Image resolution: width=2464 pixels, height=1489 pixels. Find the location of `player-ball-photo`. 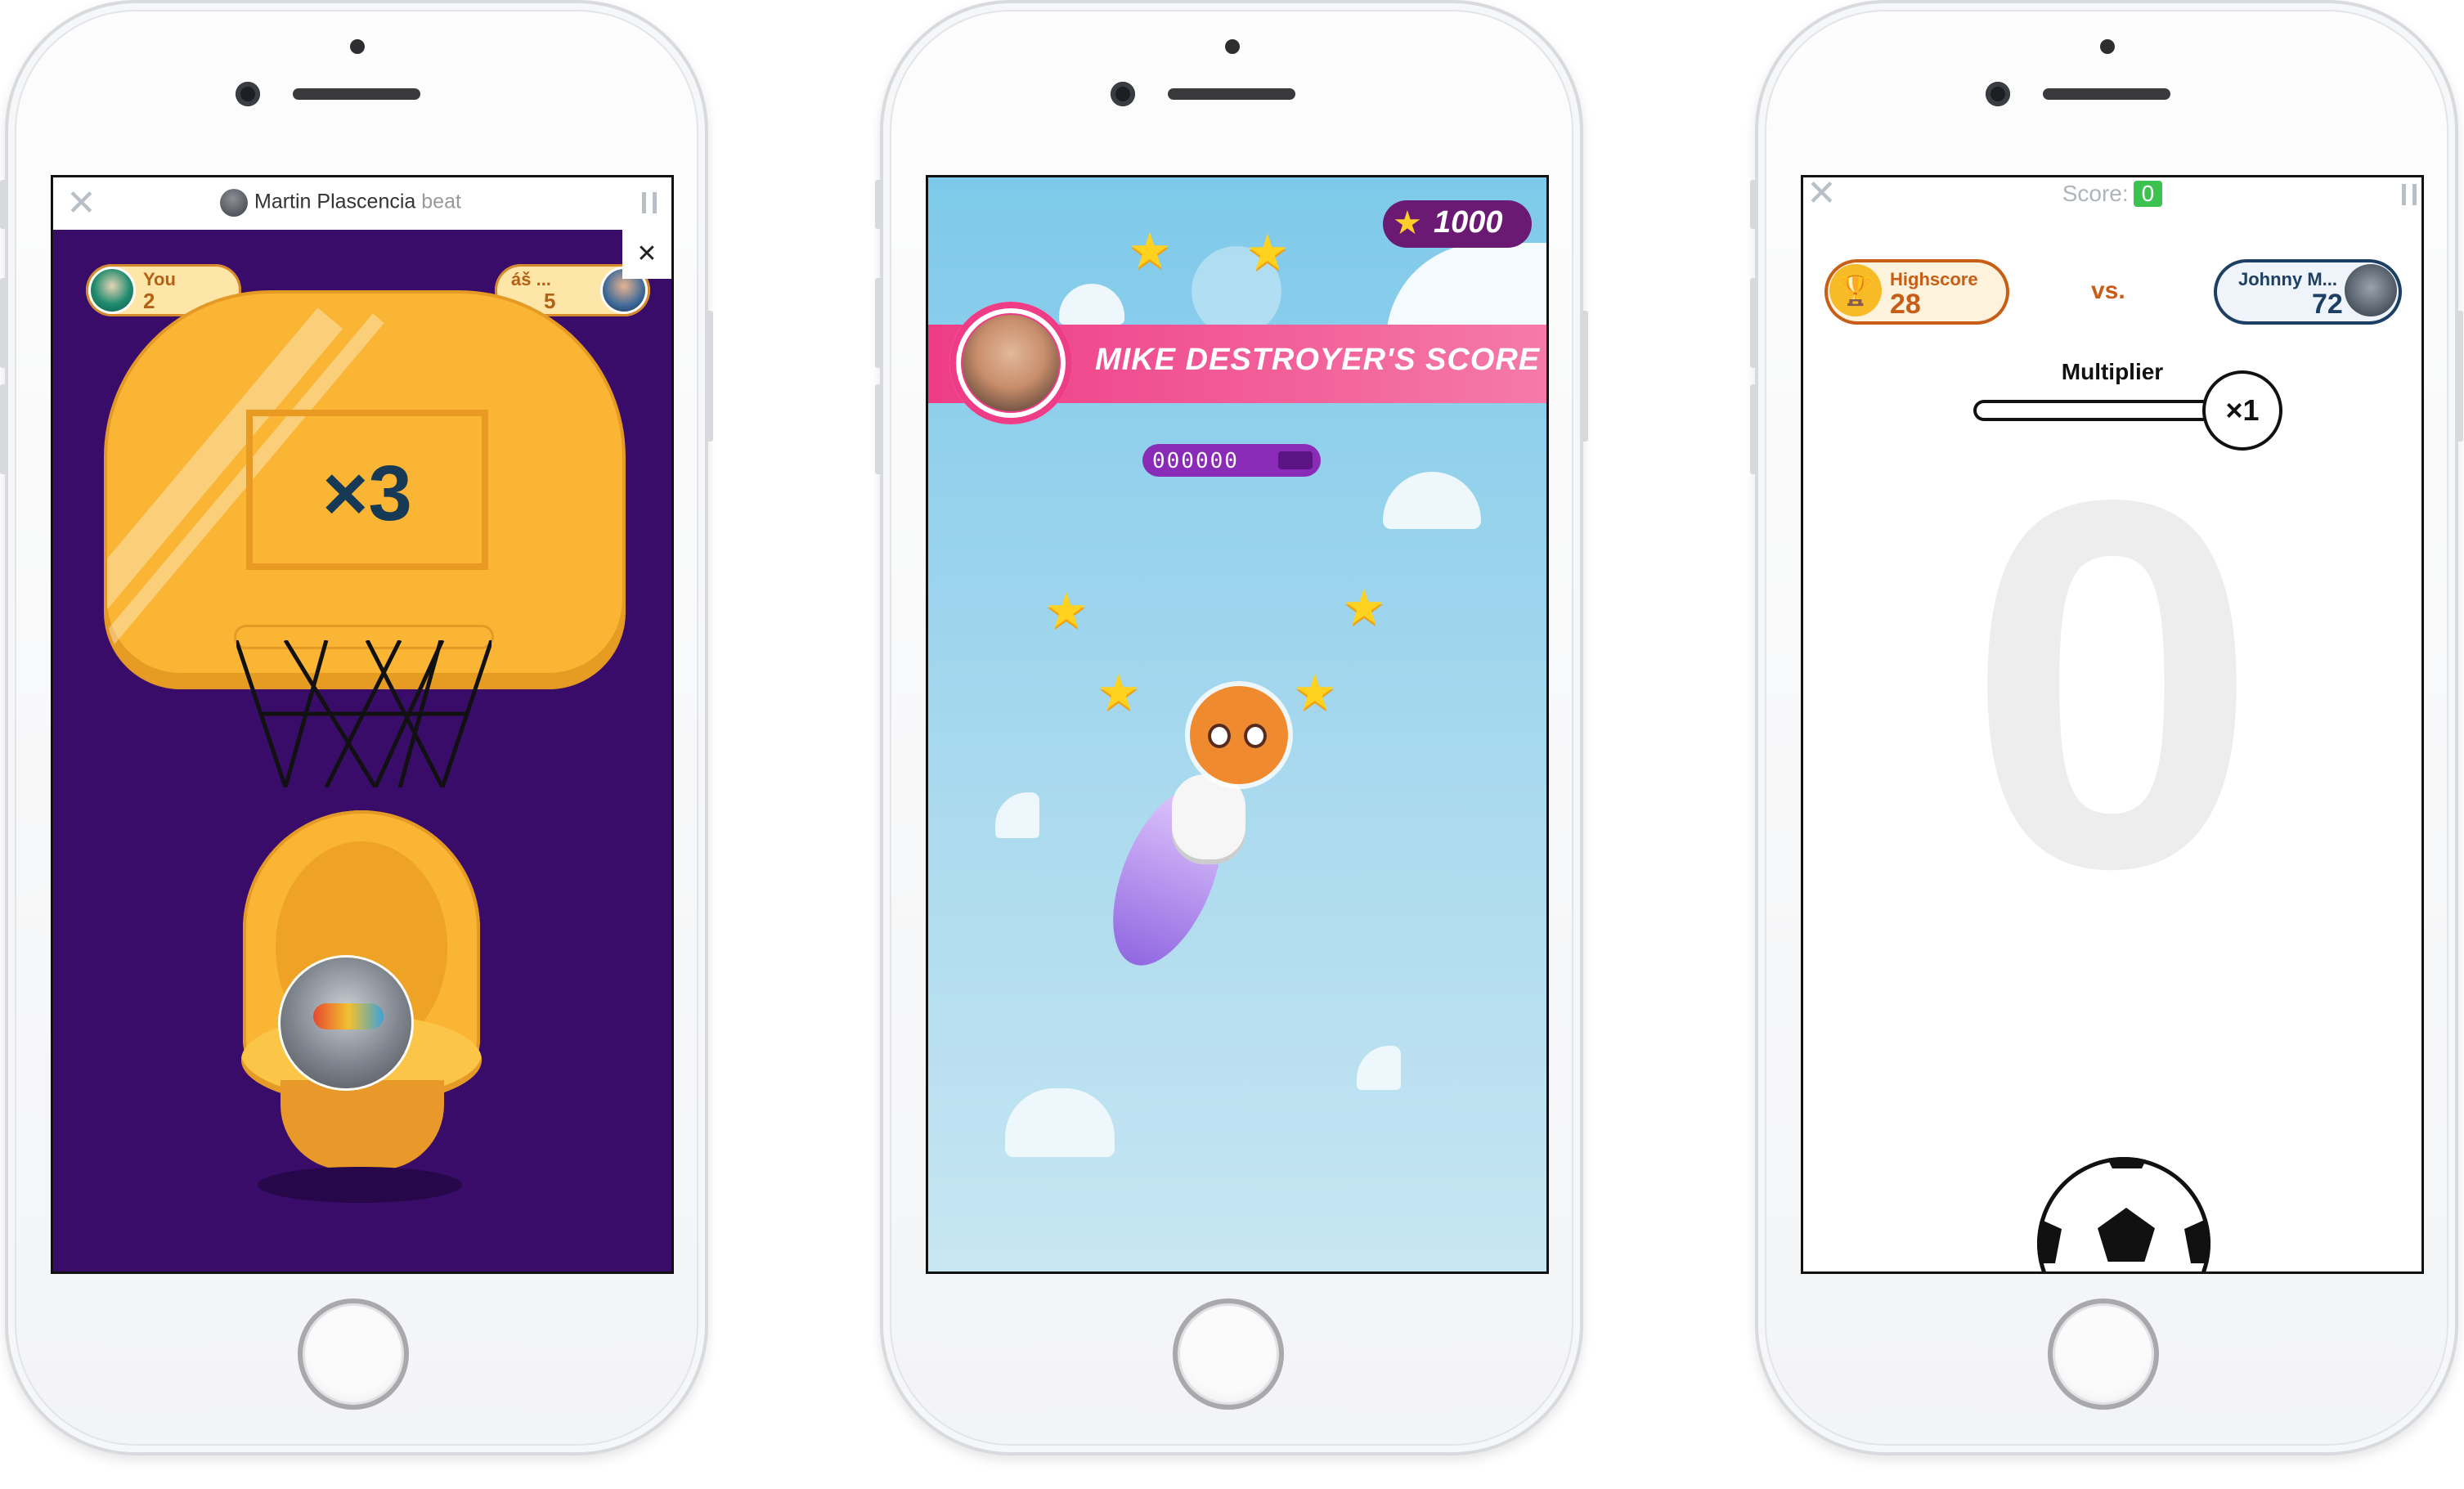

player-ball-photo is located at coordinates (346, 1023).